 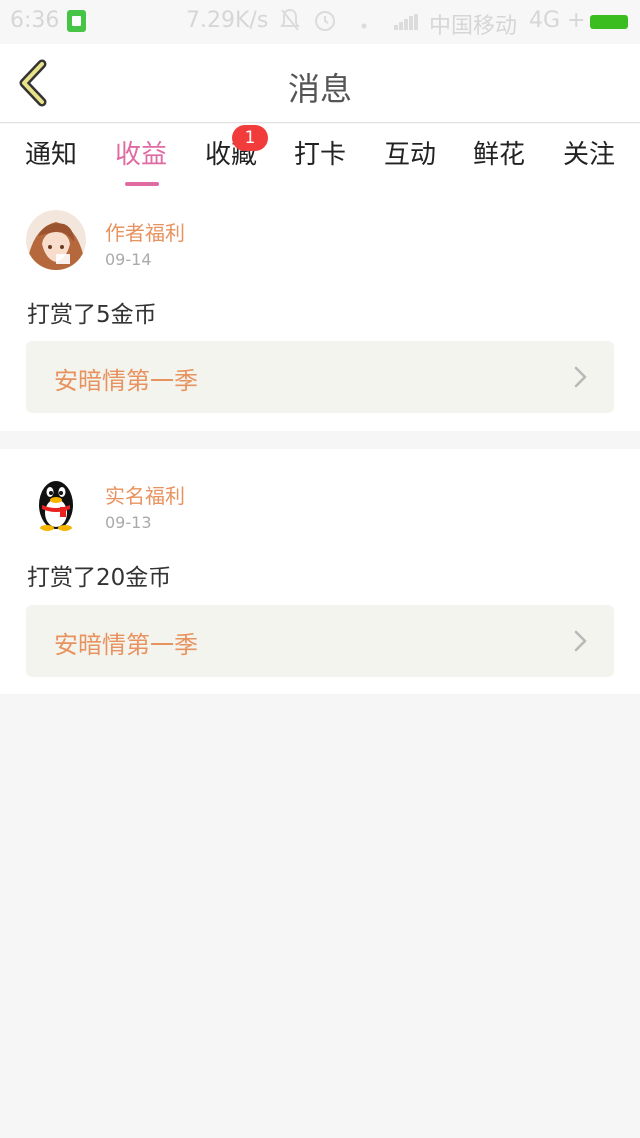 What do you see at coordinates (145, 233) in the screenshot?
I see `message-author: 作者福利` at bounding box center [145, 233].